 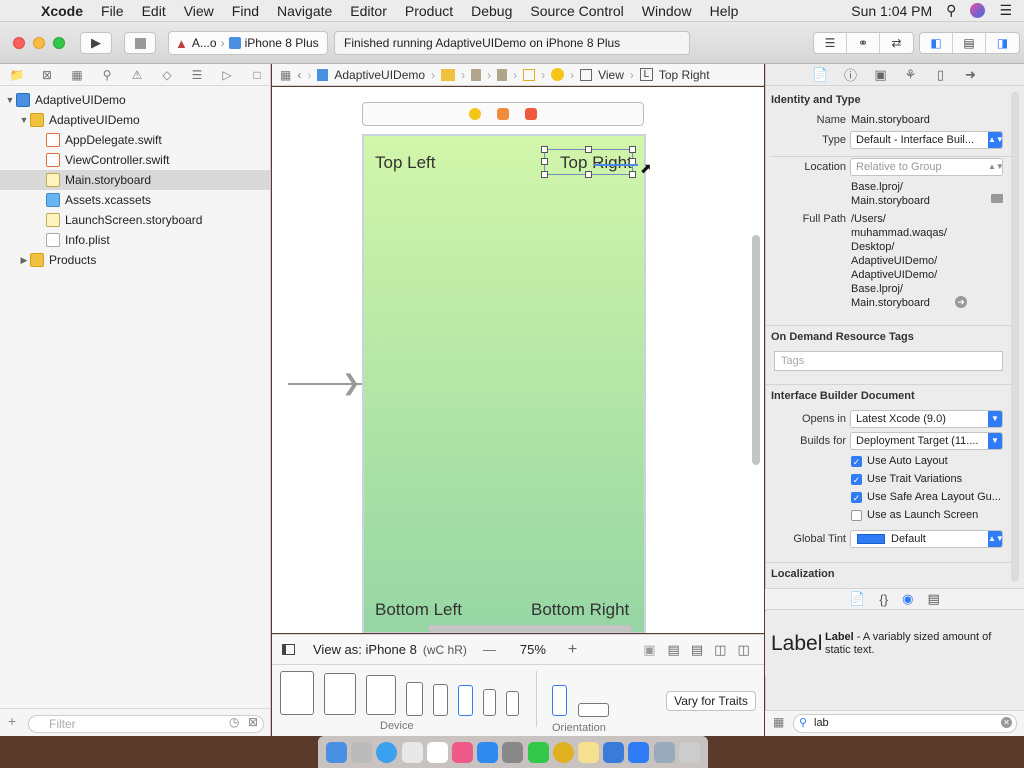 What do you see at coordinates (491, 11) in the screenshot?
I see `menu-debug: Debug` at bounding box center [491, 11].